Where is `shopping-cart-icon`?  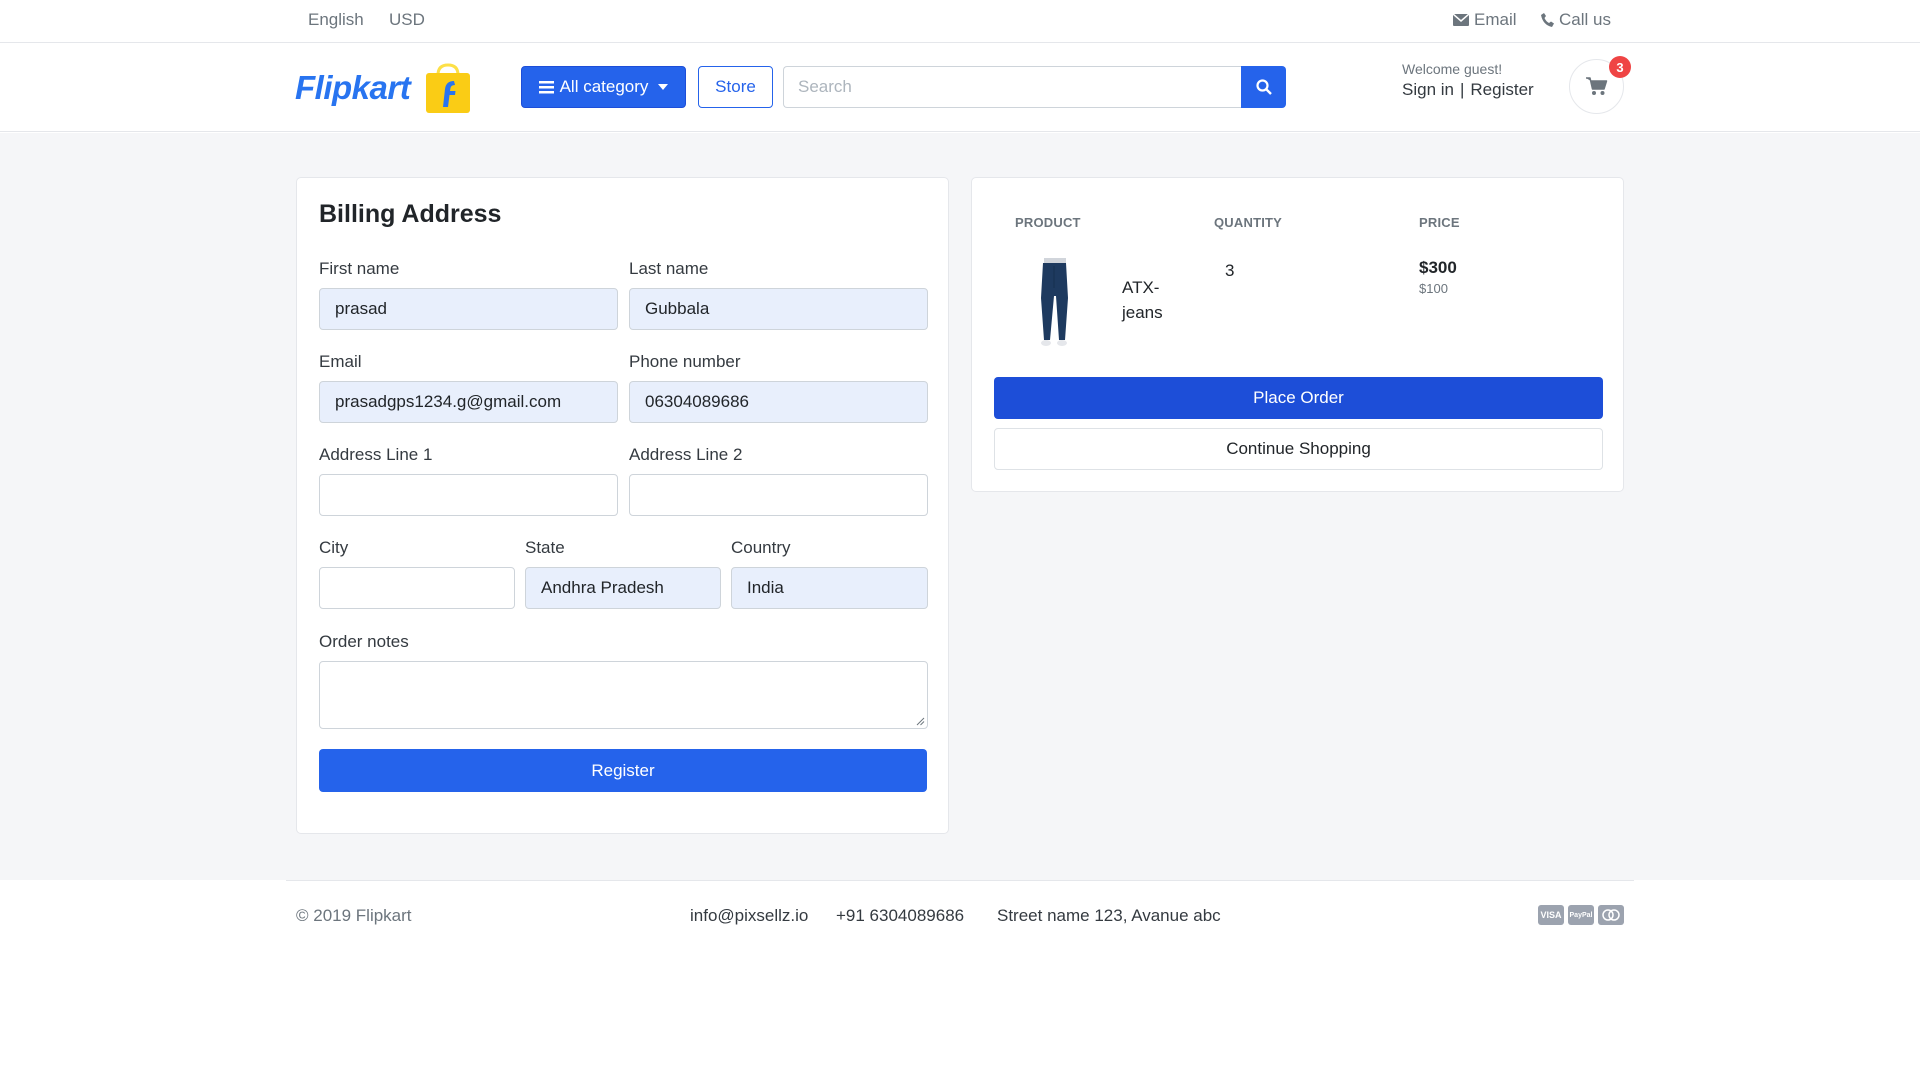
shopping-cart-icon is located at coordinates (1596, 86).